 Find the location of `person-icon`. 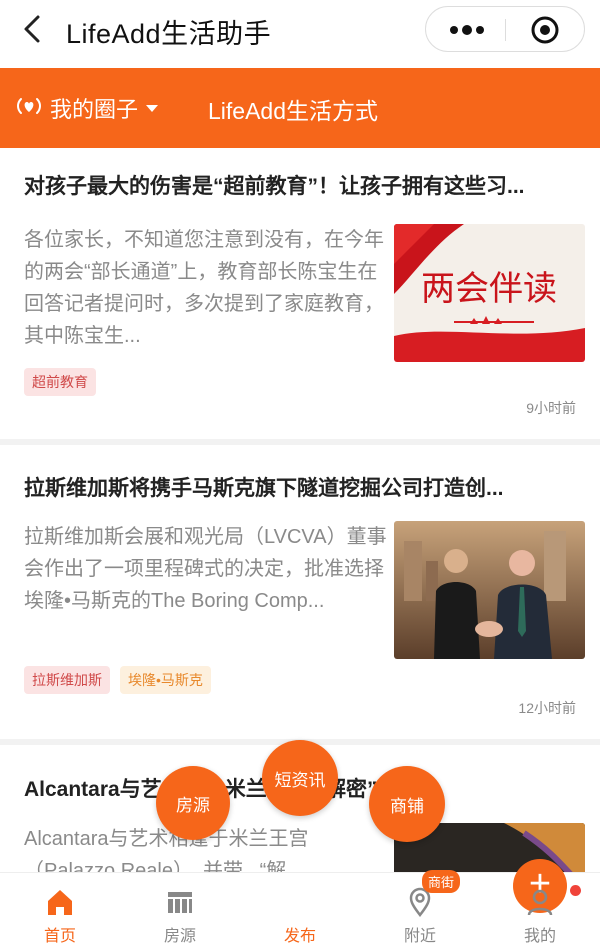

person-icon is located at coordinates (540, 902).